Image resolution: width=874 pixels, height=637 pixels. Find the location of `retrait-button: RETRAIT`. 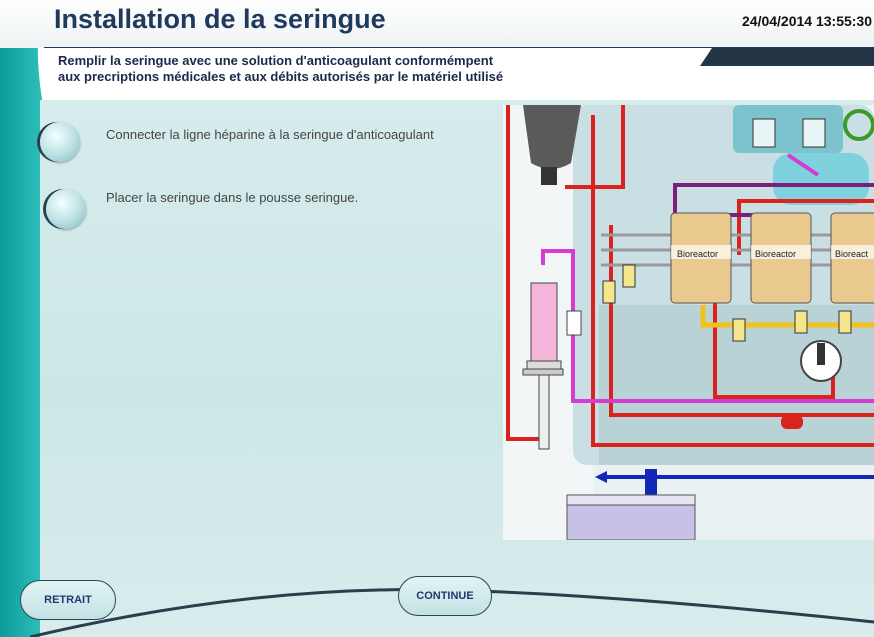

retrait-button: RETRAIT is located at coordinates (68, 600).